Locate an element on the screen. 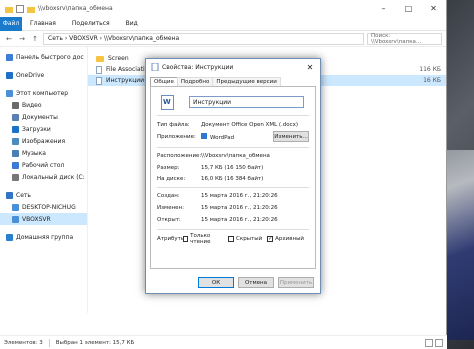  sidebar-item-label: Этот компьютер is located at coordinates (42, 93).